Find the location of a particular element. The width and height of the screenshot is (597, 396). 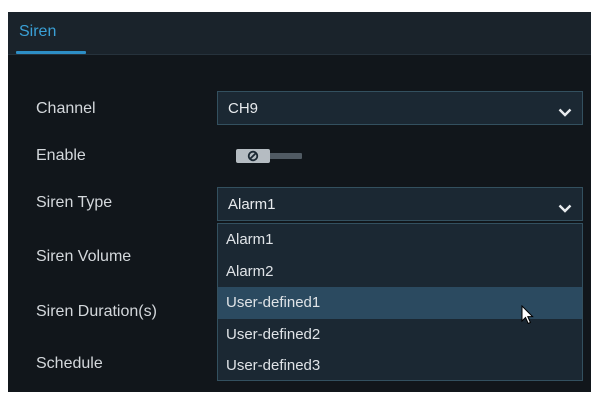

siren-volume-label: Siren Volume is located at coordinates (84, 256).